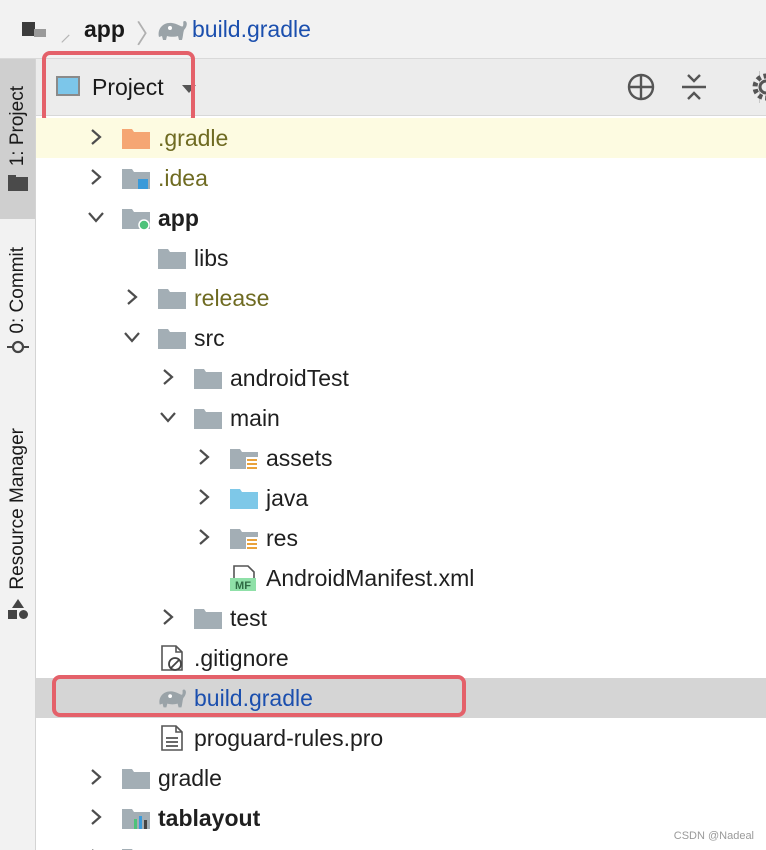 The width and height of the screenshot is (766, 850). Describe the element at coordinates (209, 818) in the screenshot. I see `tree-label: tablayout` at that location.